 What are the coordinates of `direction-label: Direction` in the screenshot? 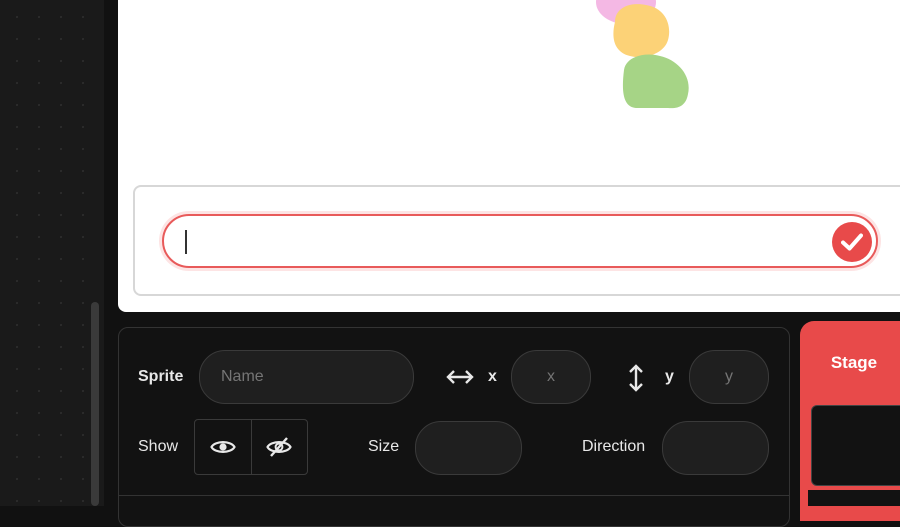 It's located at (614, 446).